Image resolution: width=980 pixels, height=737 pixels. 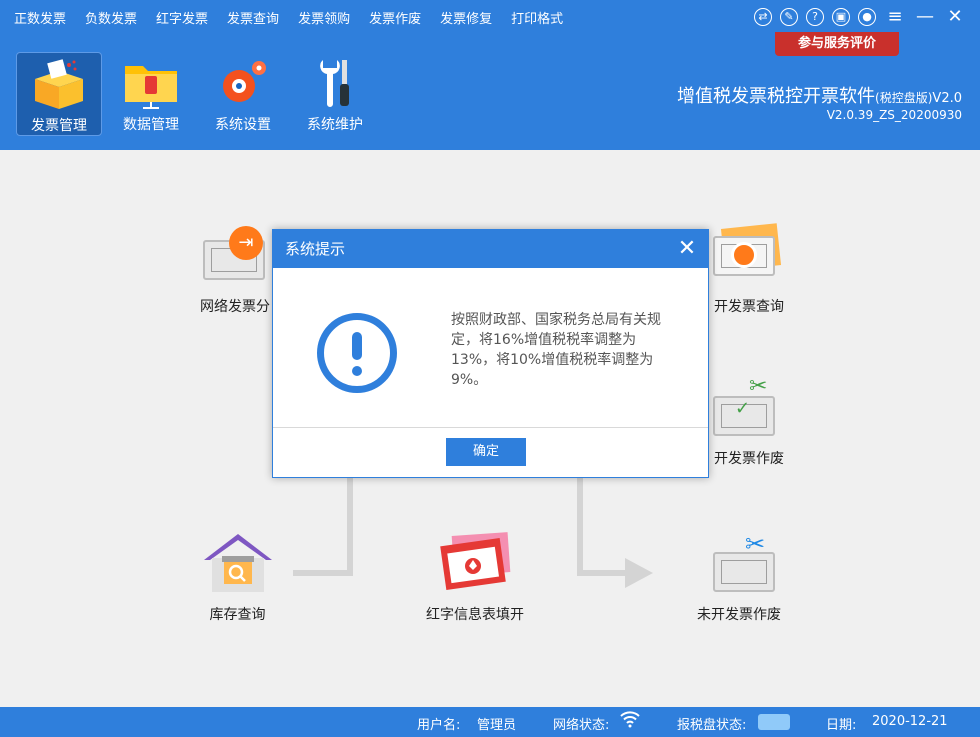 I want to click on red-info-form-fill-label: 红字信息表填开, so click(x=475, y=615).